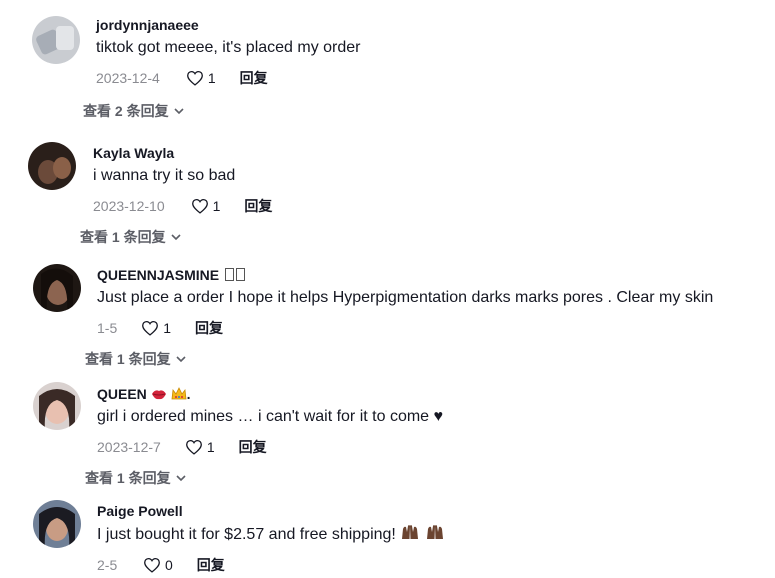  Describe the element at coordinates (270, 447) in the screenshot. I see `comment-meta: 2023-12-7 1 回复` at that location.